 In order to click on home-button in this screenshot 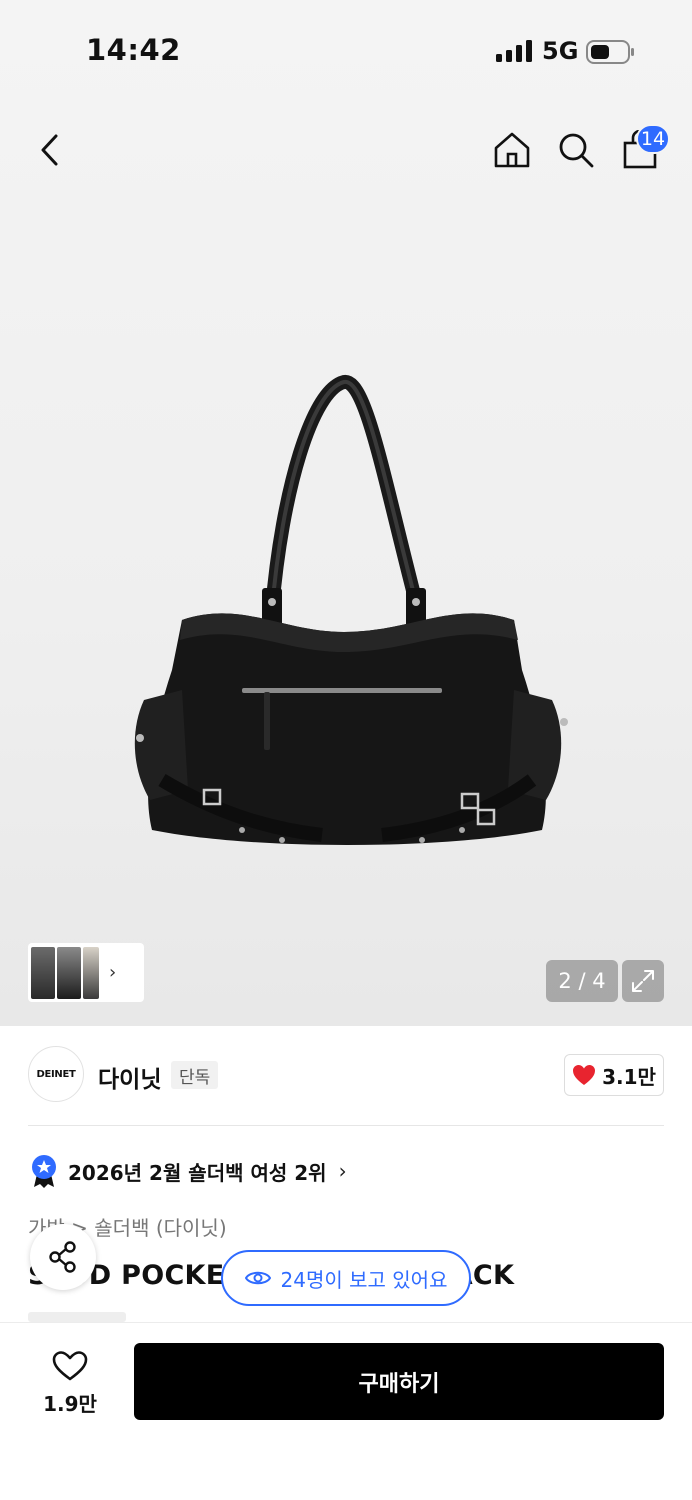, I will do `click(512, 150)`.